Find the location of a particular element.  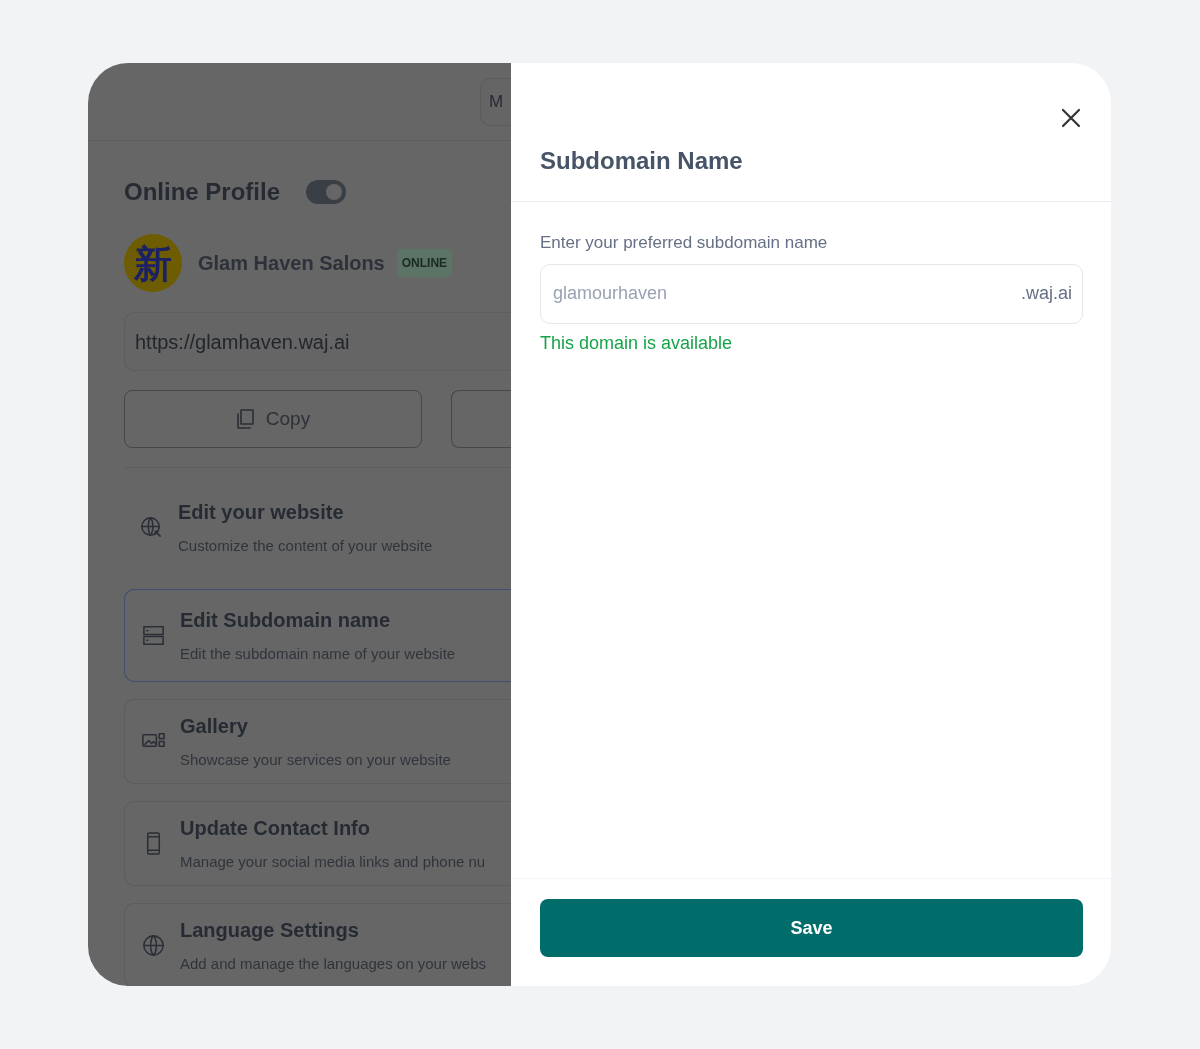

avatar: 新 is located at coordinates (153, 263).